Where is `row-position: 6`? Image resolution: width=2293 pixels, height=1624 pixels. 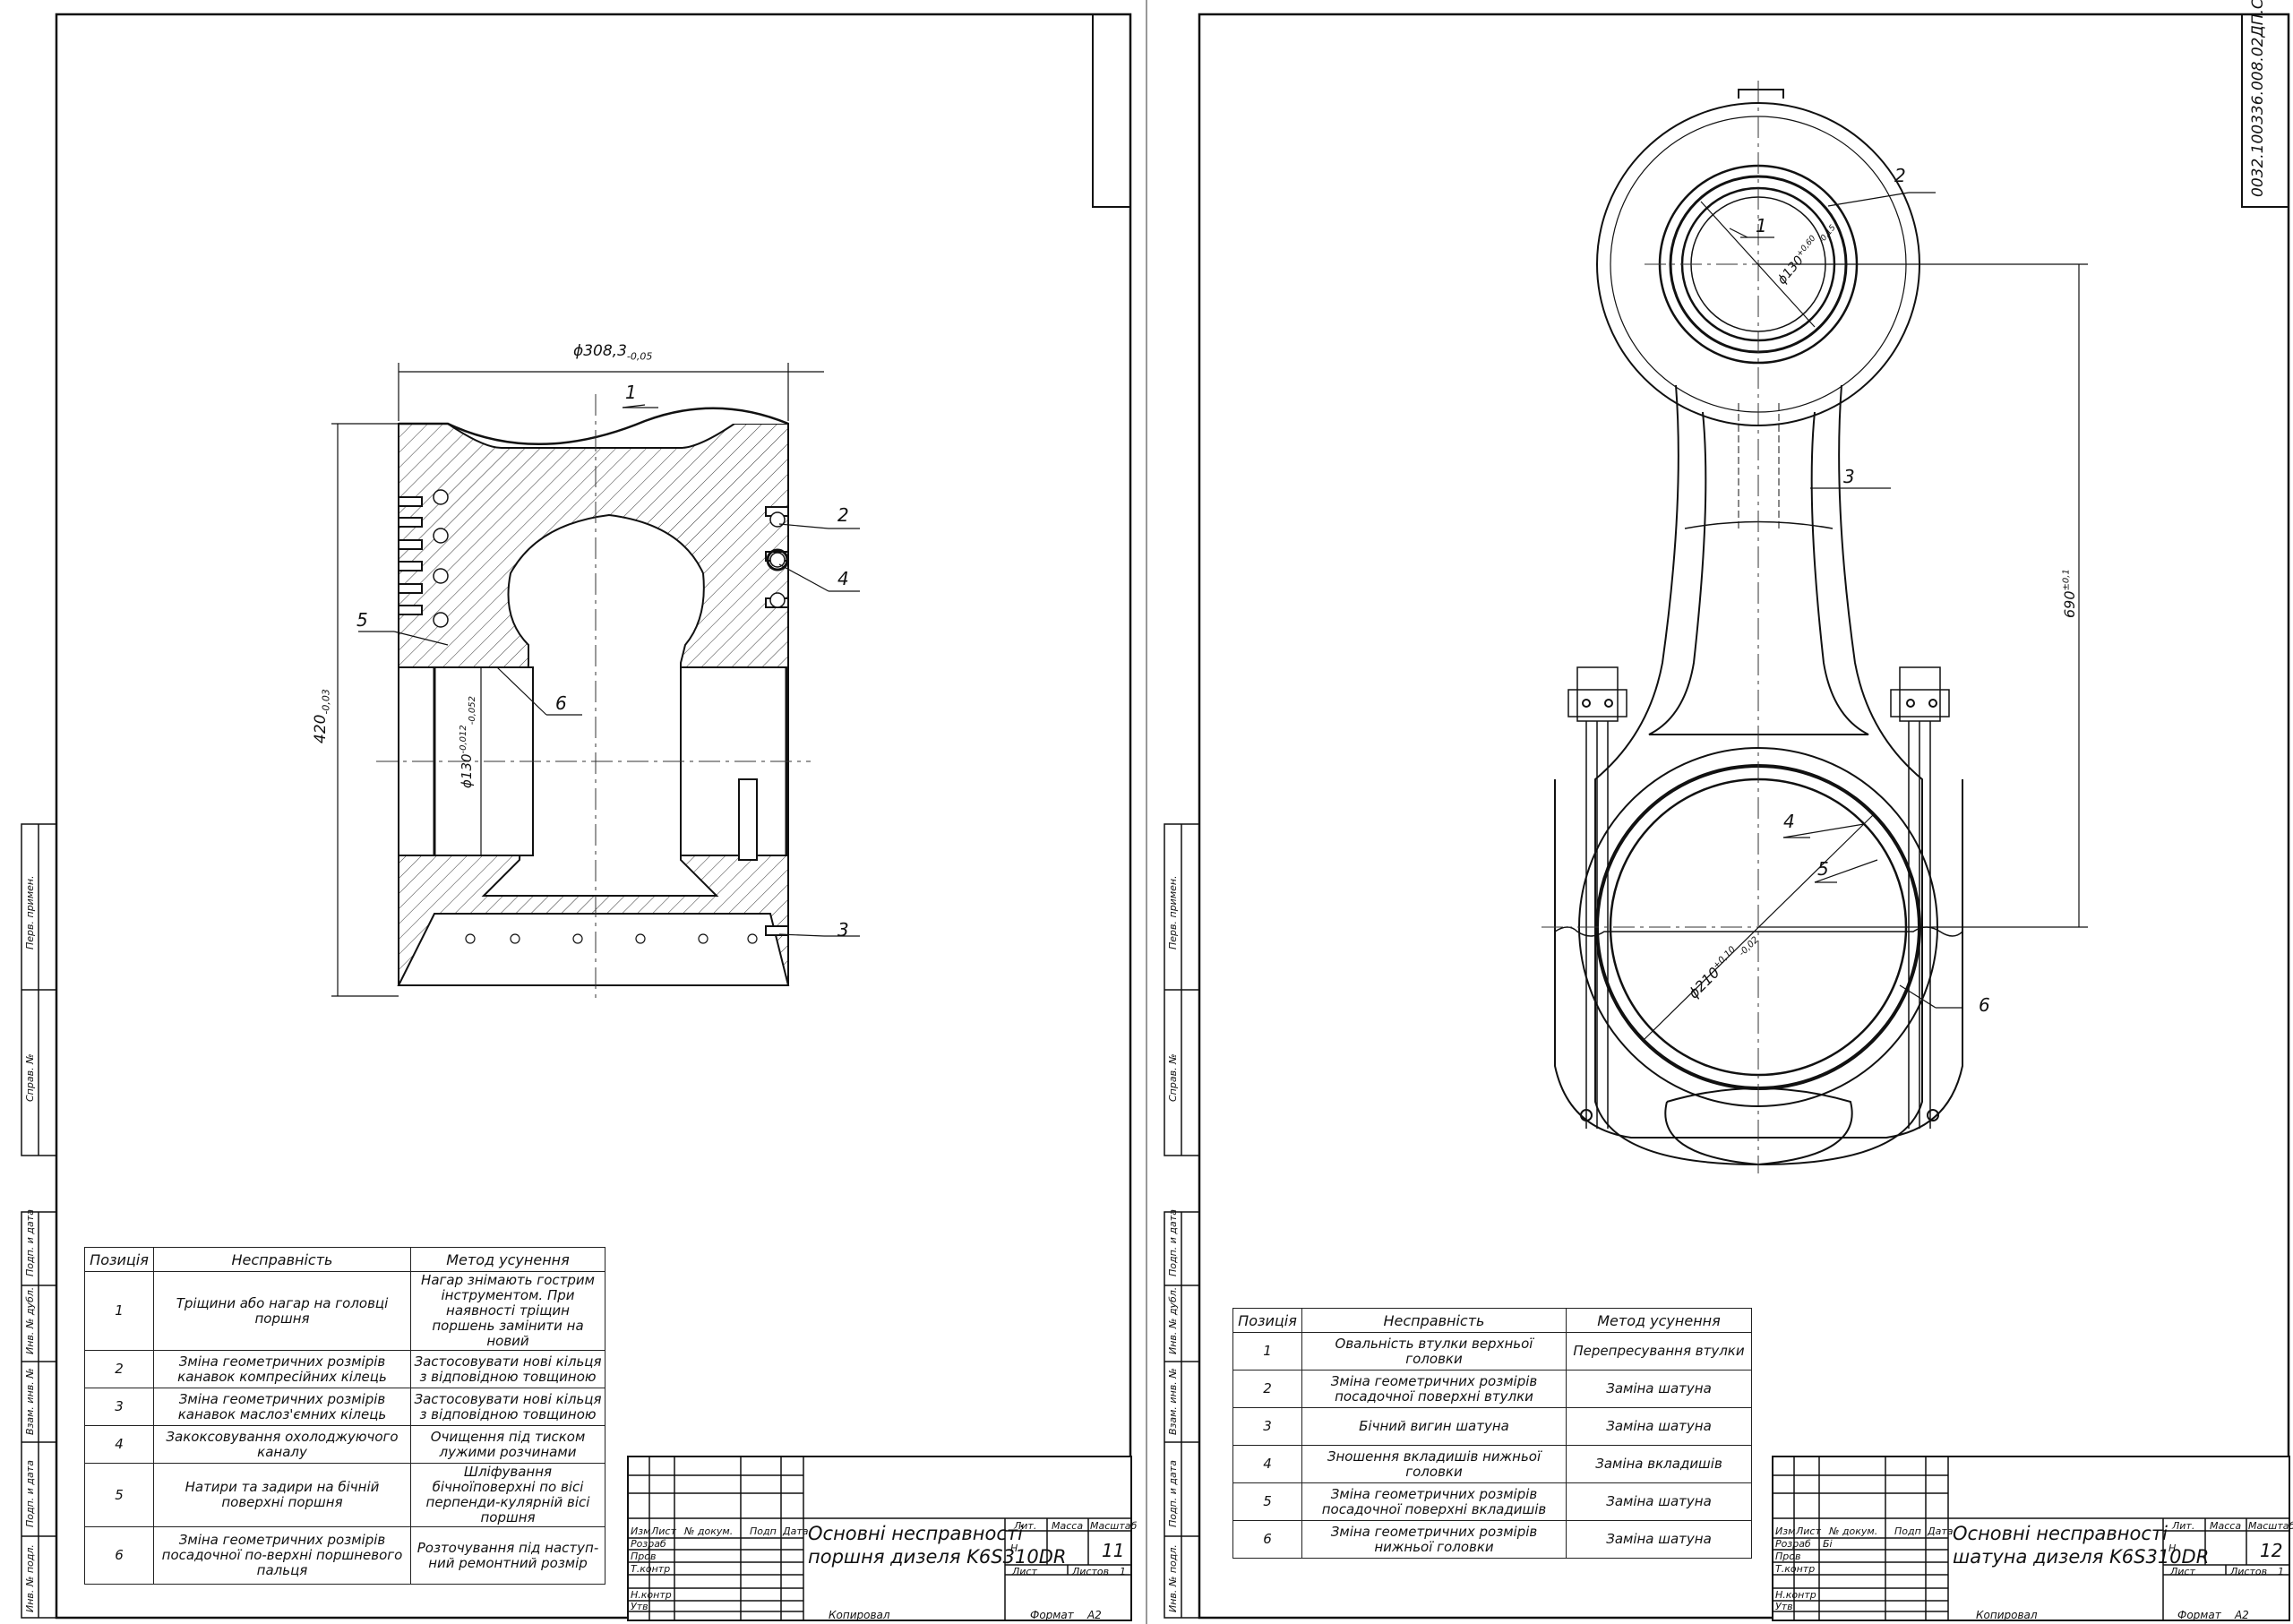
row-position: 6 is located at coordinates (1267, 1539).